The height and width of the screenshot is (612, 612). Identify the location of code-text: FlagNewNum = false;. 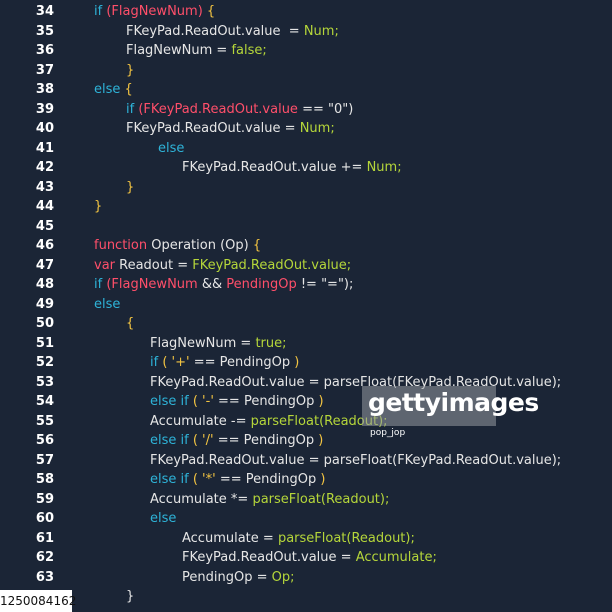
(196, 51).